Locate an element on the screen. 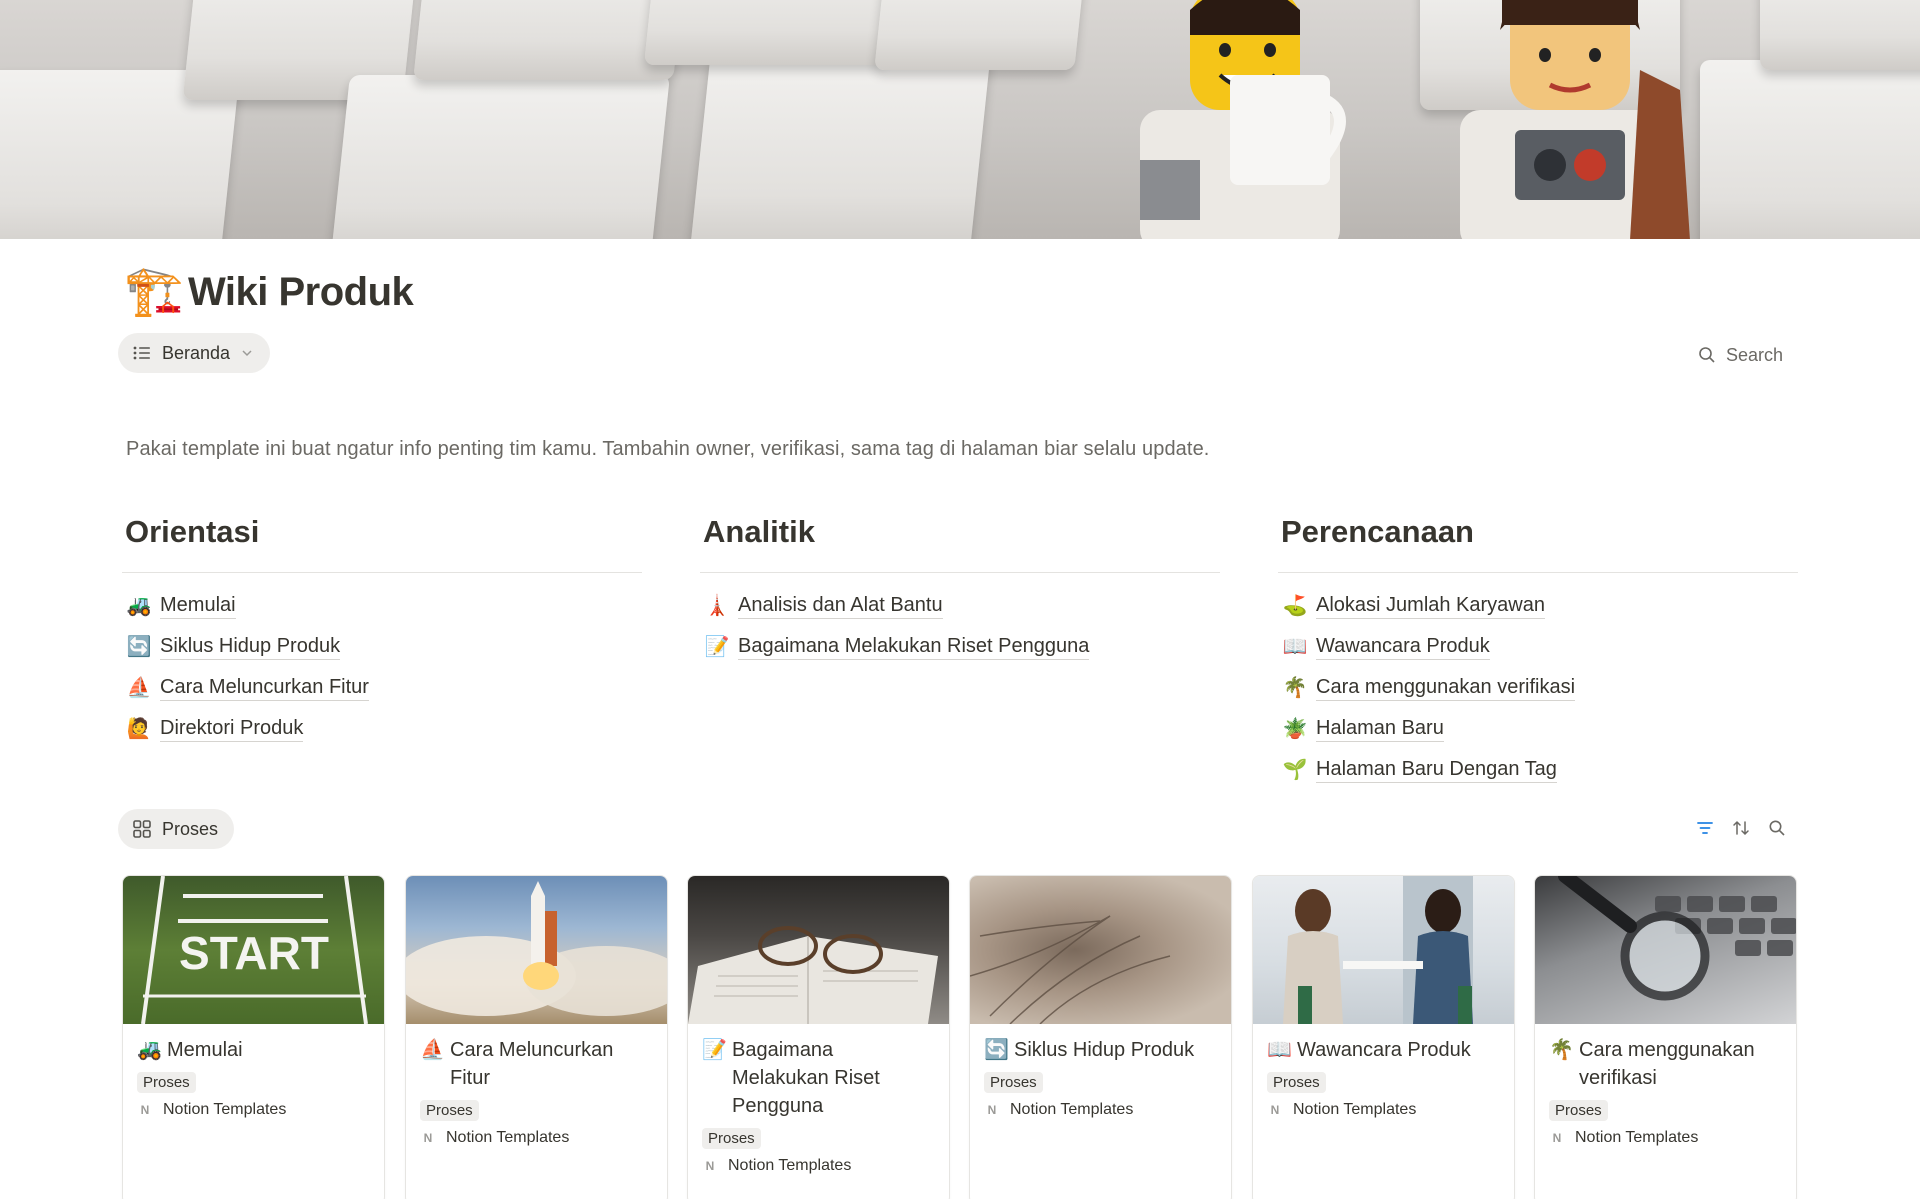  page-link: 🗼 Analisis dan Alat Bantu is located at coordinates (960, 605).